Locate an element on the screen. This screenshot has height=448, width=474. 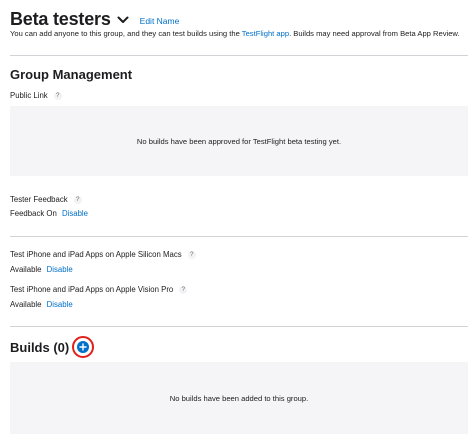
builds-title: Builds (0) is located at coordinates (40, 347).